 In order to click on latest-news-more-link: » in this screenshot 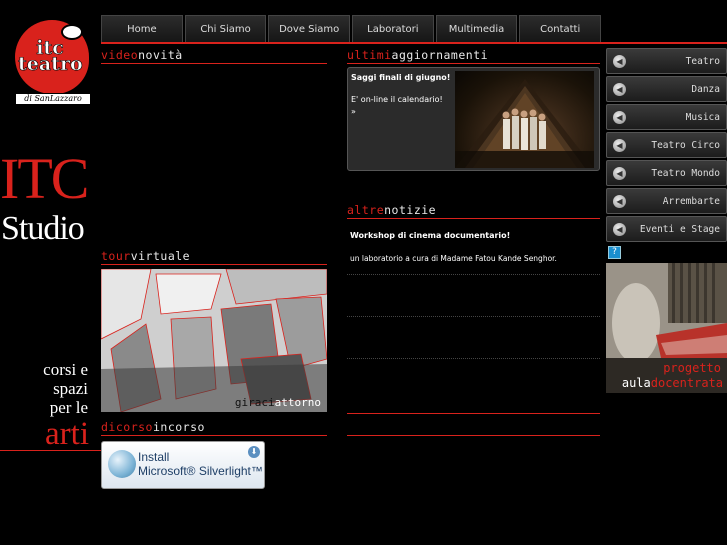, I will do `click(401, 112)`.